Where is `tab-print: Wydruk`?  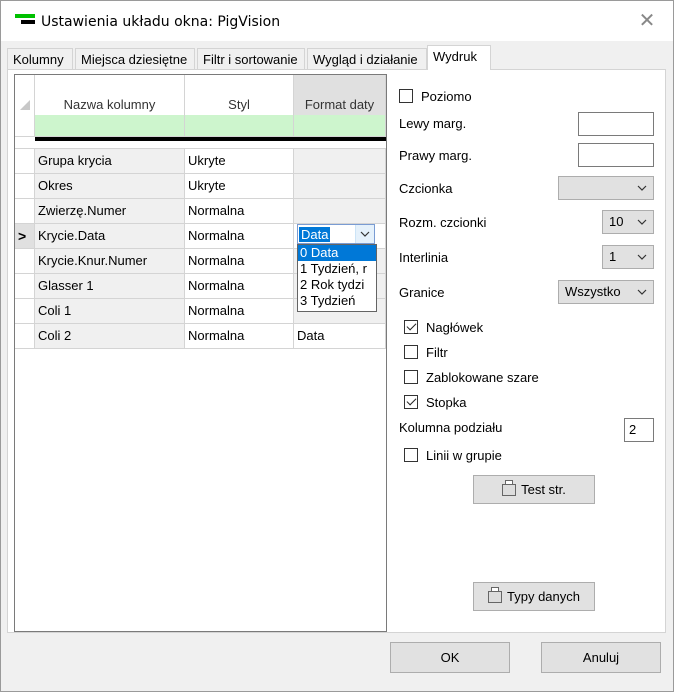 tab-print: Wydruk is located at coordinates (459, 57).